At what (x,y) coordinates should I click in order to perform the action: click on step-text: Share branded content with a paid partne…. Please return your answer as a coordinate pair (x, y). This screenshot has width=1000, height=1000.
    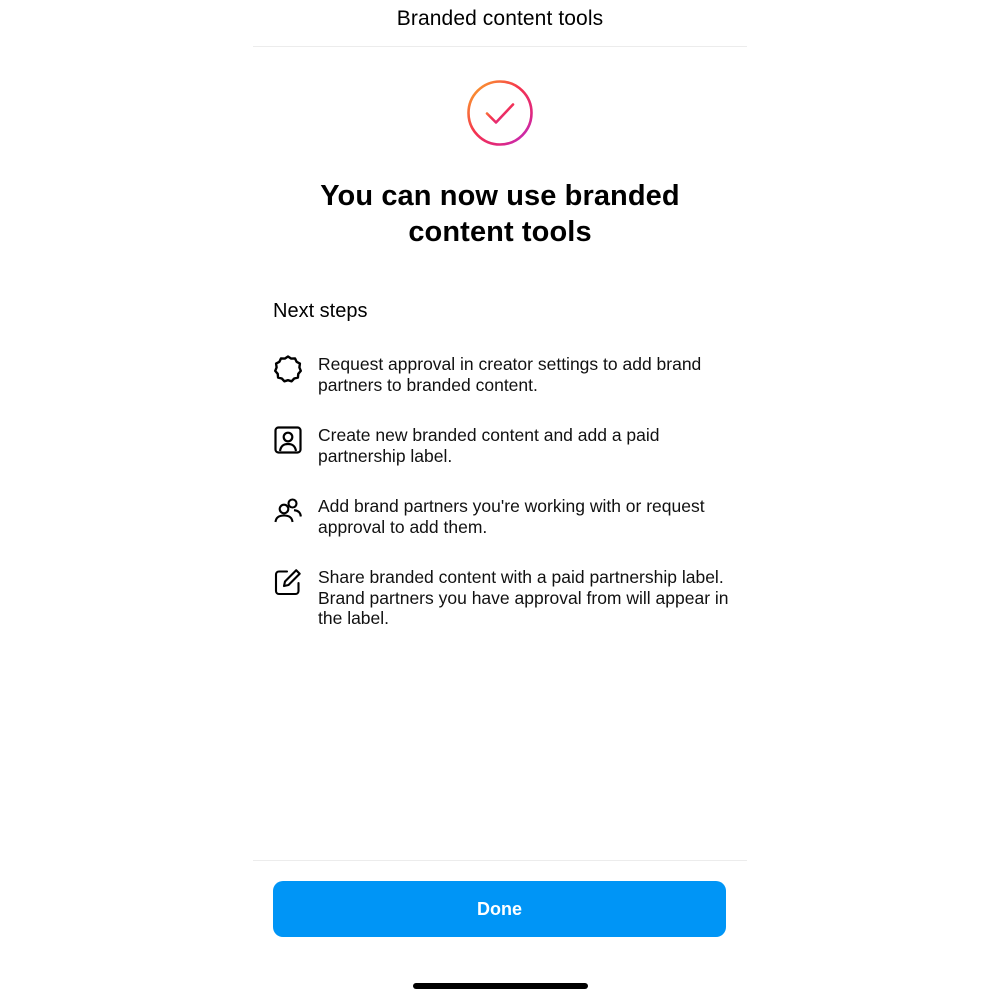
    Looking at the image, I should click on (523, 597).